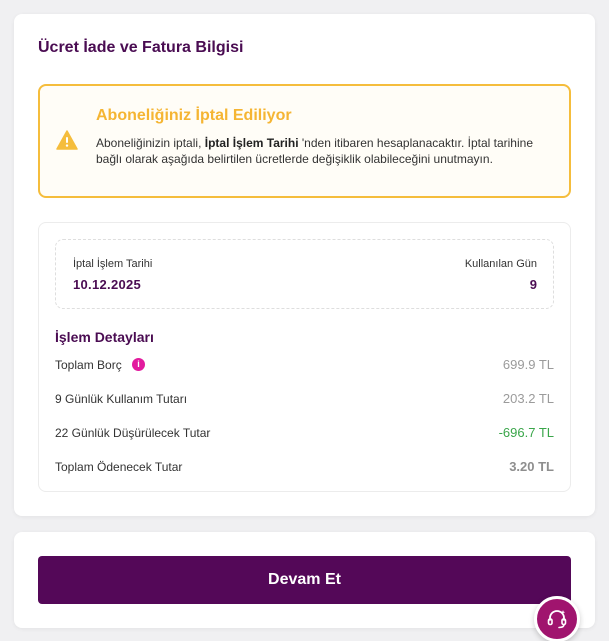 This screenshot has width=609, height=641. What do you see at coordinates (304, 399) in the screenshot?
I see `detail-row-usage-amount: 9 Günlük Kullanım Tutarı 203.2 TL` at bounding box center [304, 399].